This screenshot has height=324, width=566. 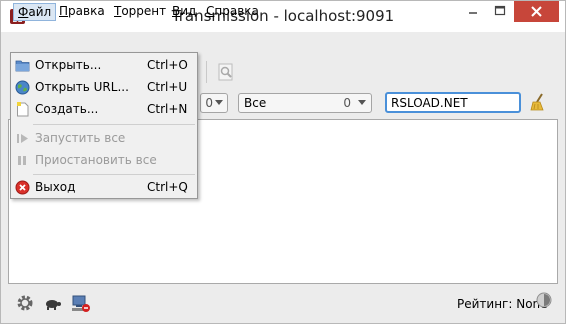 What do you see at coordinates (188, 11) in the screenshot?
I see `menu-view-label: ид` at bounding box center [188, 11].